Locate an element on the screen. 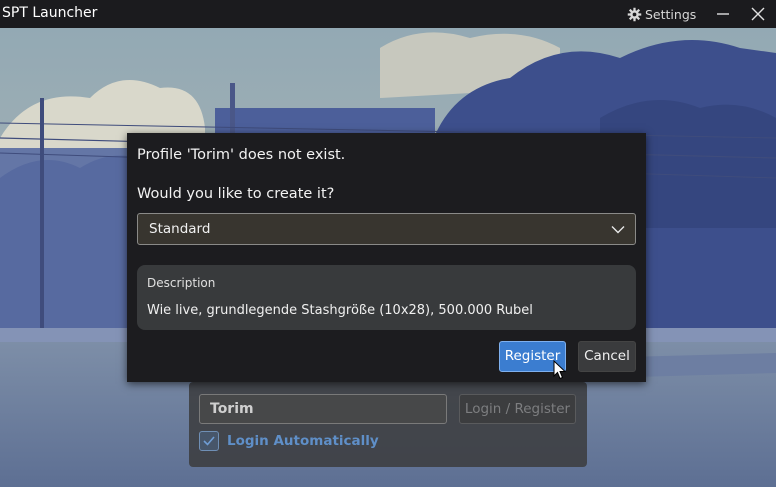  auto-login-checkbox is located at coordinates (209, 441).